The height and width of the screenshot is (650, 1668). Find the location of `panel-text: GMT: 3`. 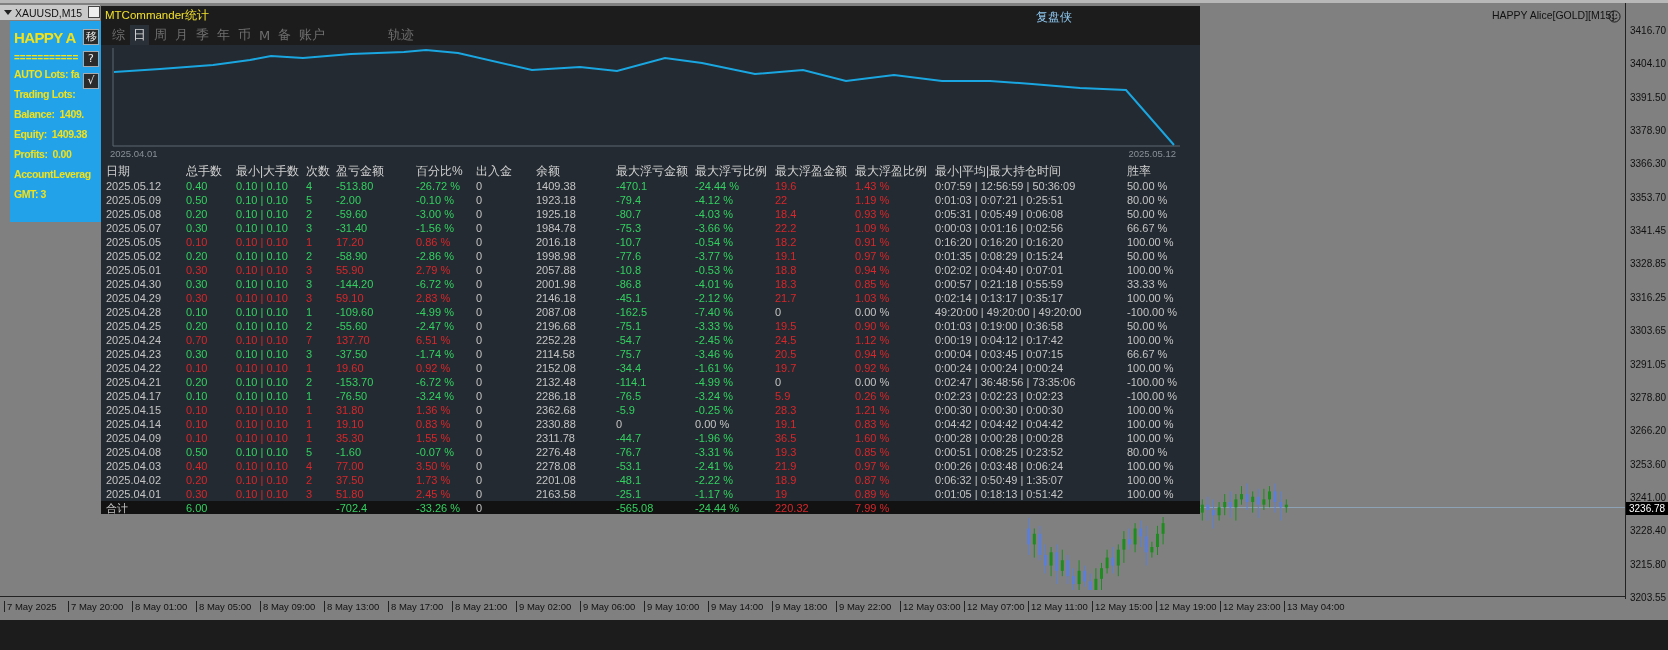

panel-text: GMT: 3 is located at coordinates (30, 194).